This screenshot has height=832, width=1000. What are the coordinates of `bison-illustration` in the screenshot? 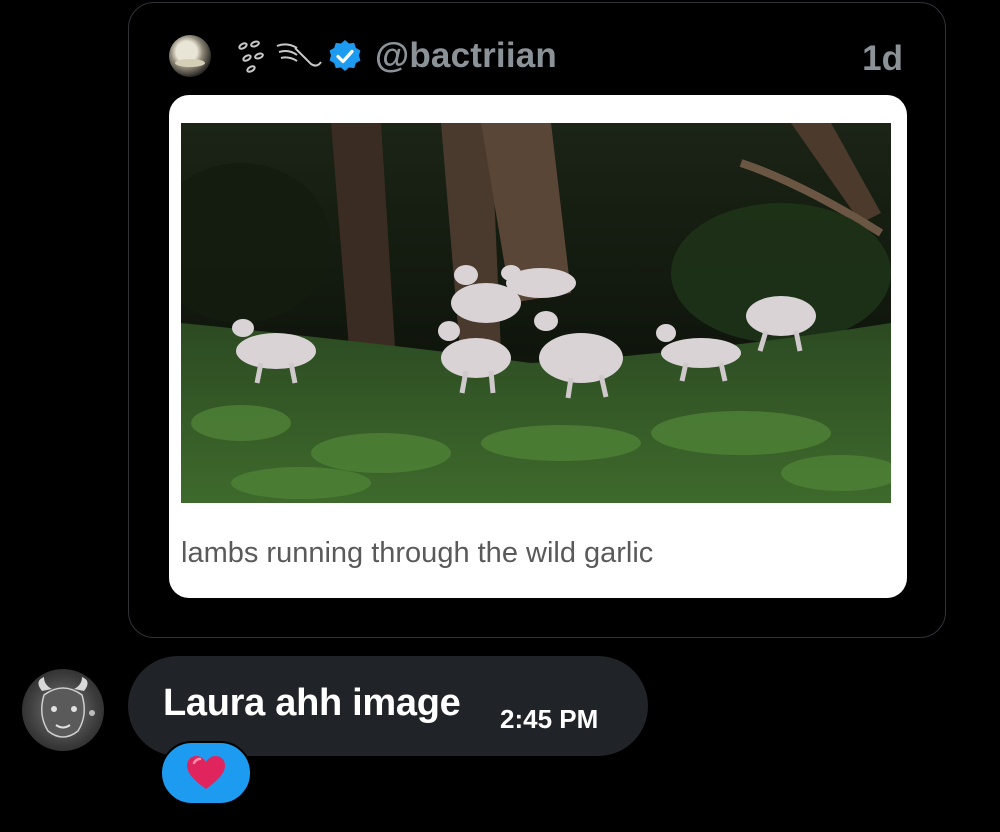 It's located at (66, 707).